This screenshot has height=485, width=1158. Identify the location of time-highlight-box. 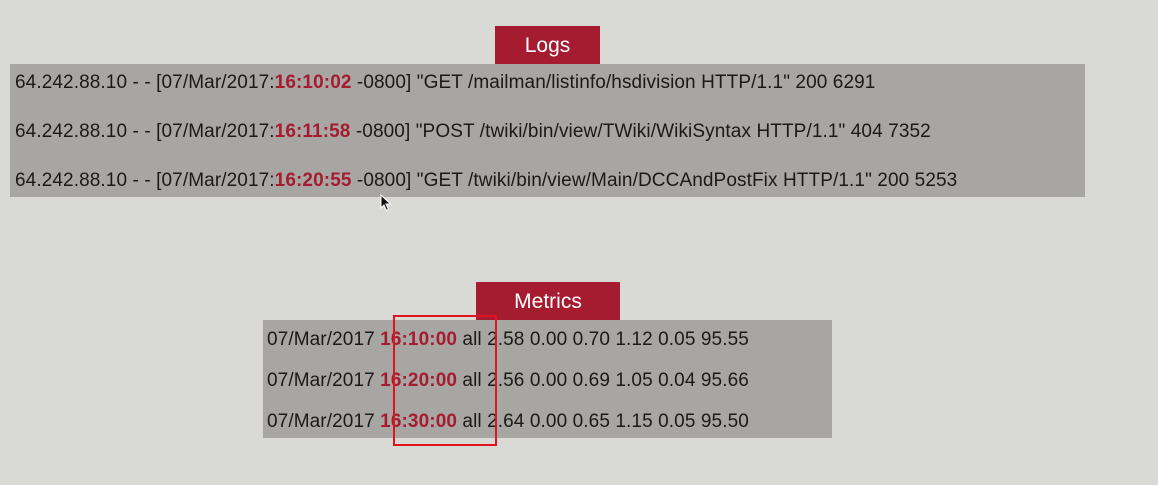
(445, 380).